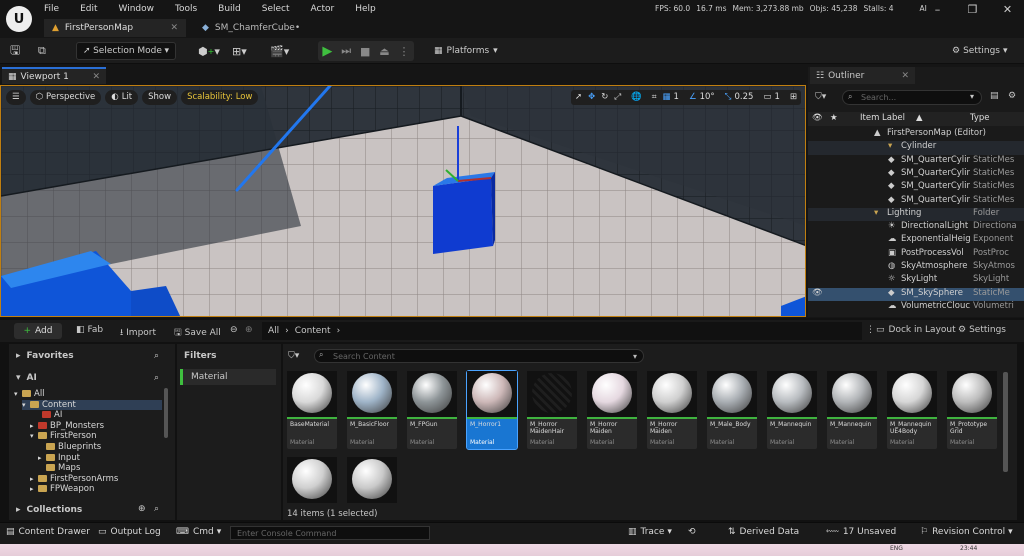 The height and width of the screenshot is (556, 1024). What do you see at coordinates (197, 333) in the screenshot?
I see `save-all-button: 🖫 Save All` at bounding box center [197, 333].